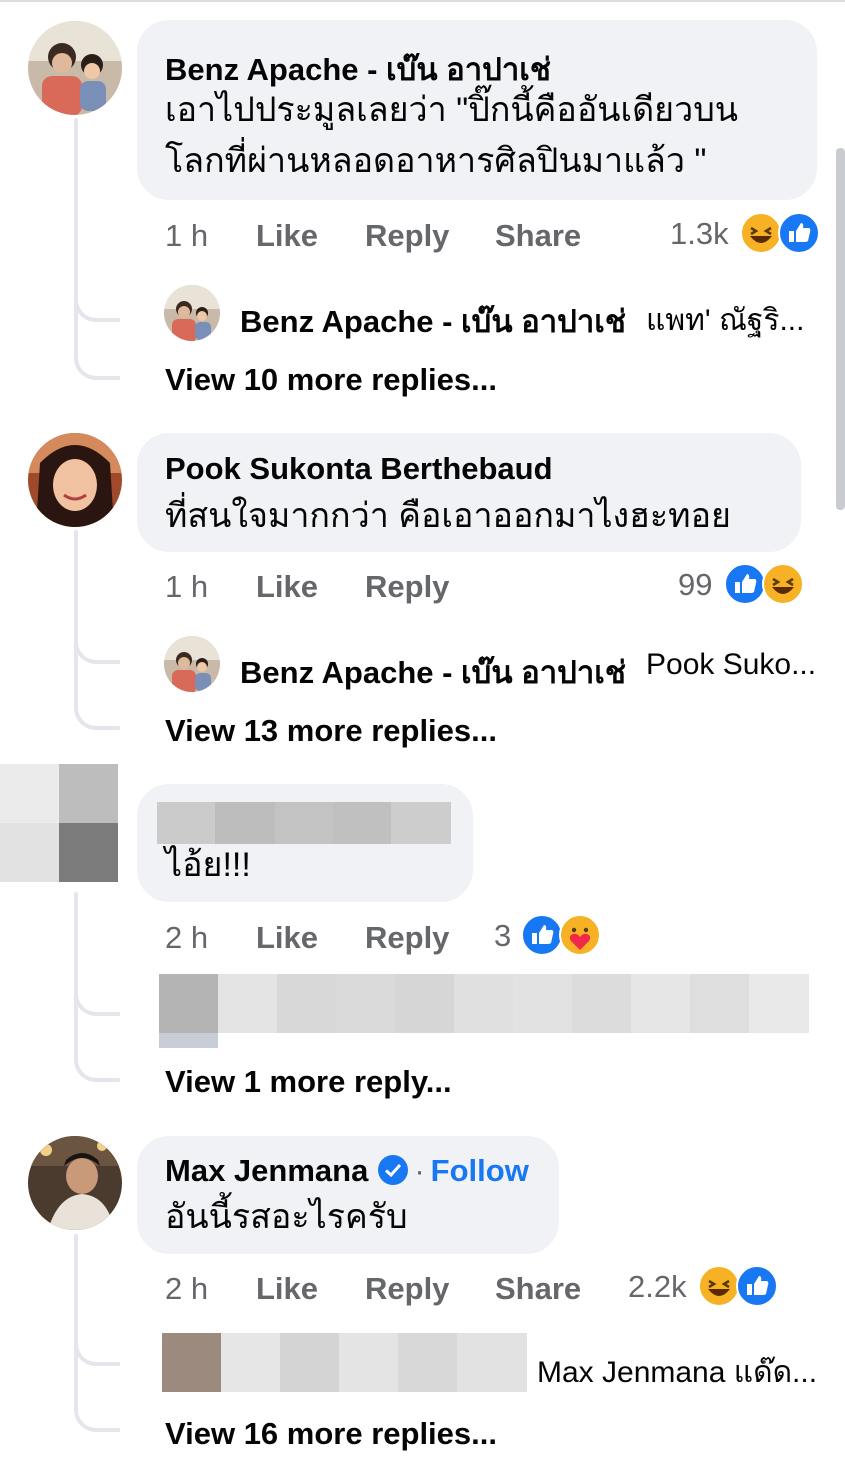  What do you see at coordinates (304, 823) in the screenshot?
I see `pixelated-author-name` at bounding box center [304, 823].